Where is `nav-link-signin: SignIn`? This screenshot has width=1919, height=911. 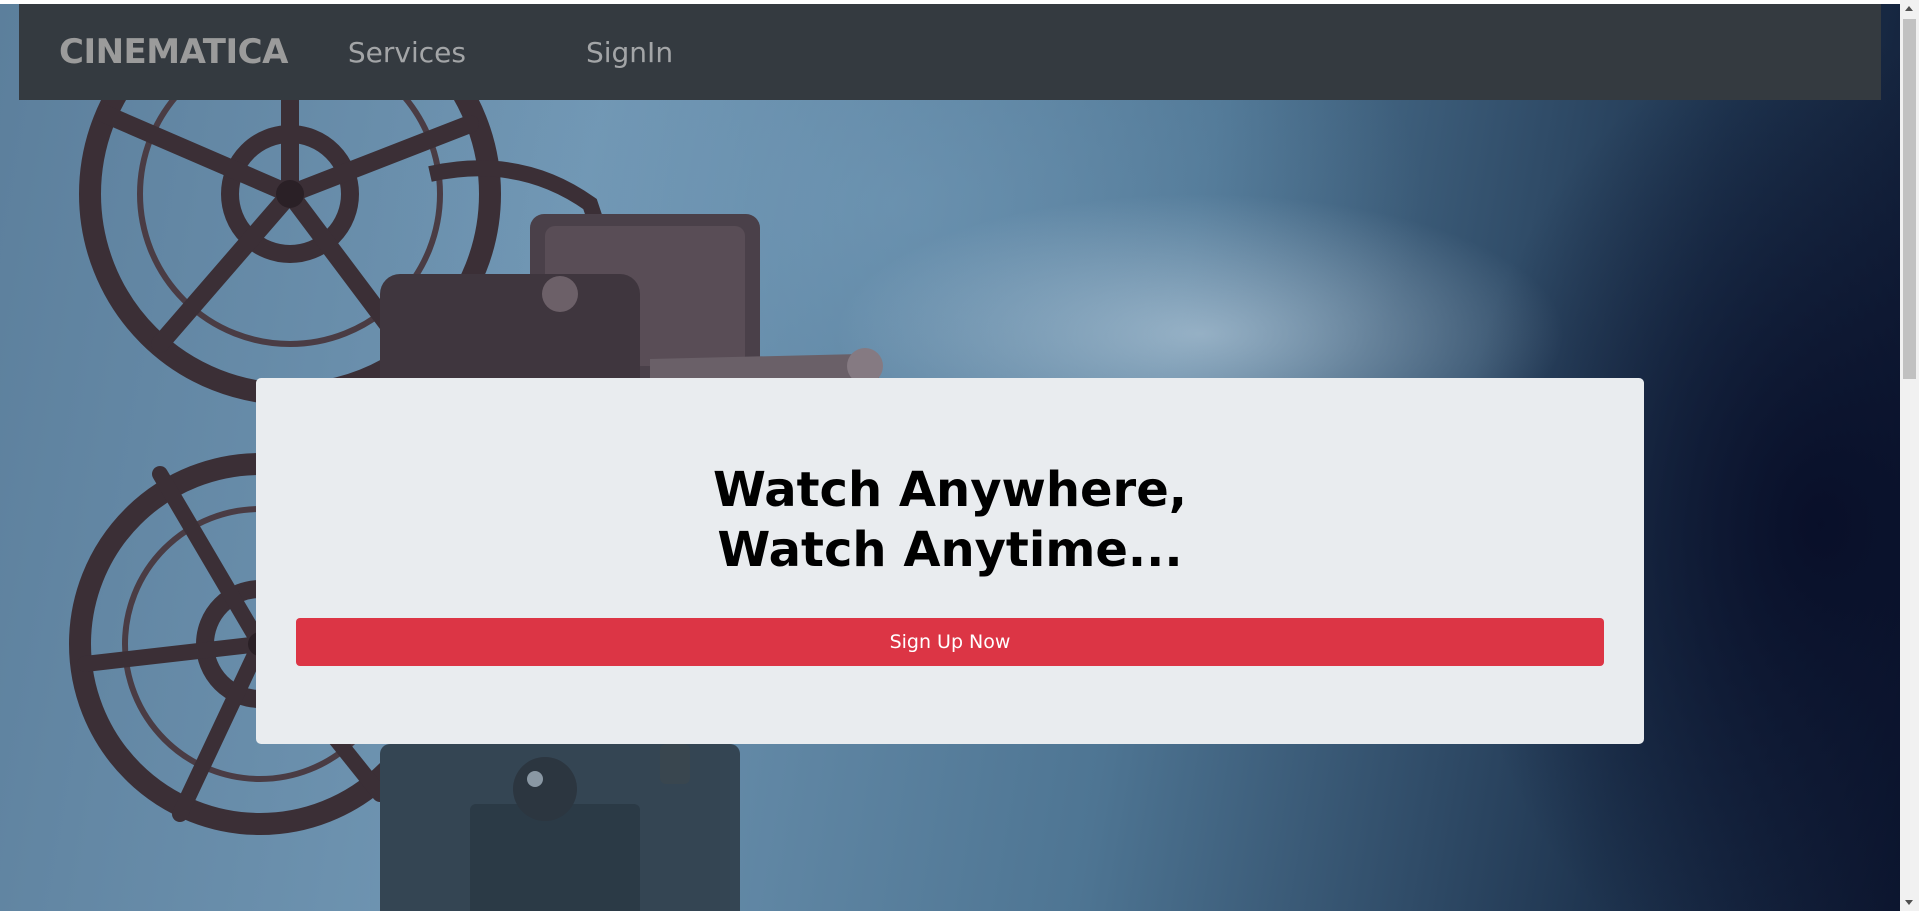
nav-link-signin: SignIn is located at coordinates (629, 52).